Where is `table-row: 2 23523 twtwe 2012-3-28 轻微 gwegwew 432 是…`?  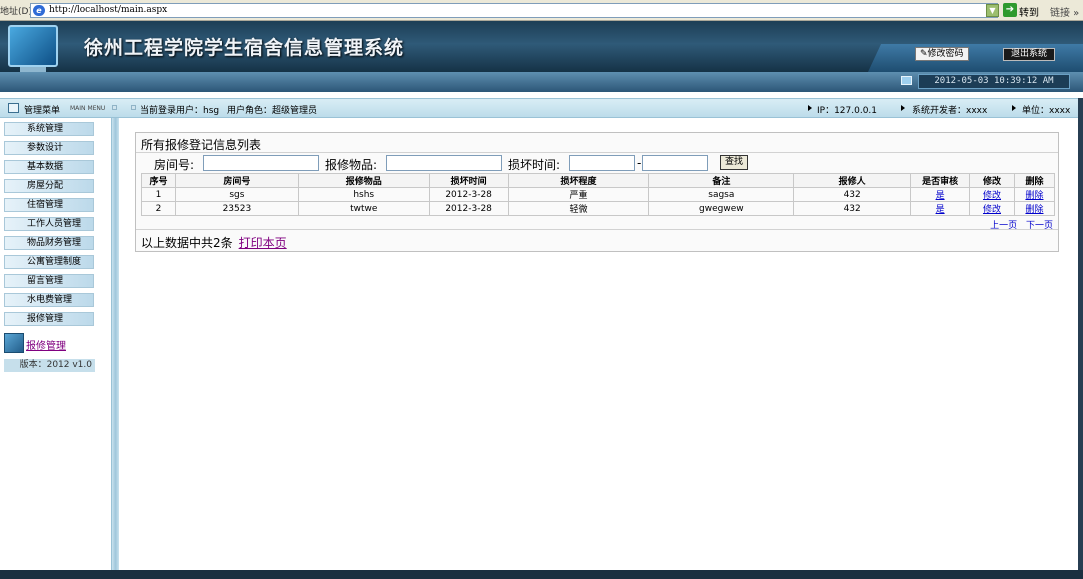 table-row: 2 23523 twtwe 2012-3-28 轻微 gwegwew 432 是… is located at coordinates (598, 208).